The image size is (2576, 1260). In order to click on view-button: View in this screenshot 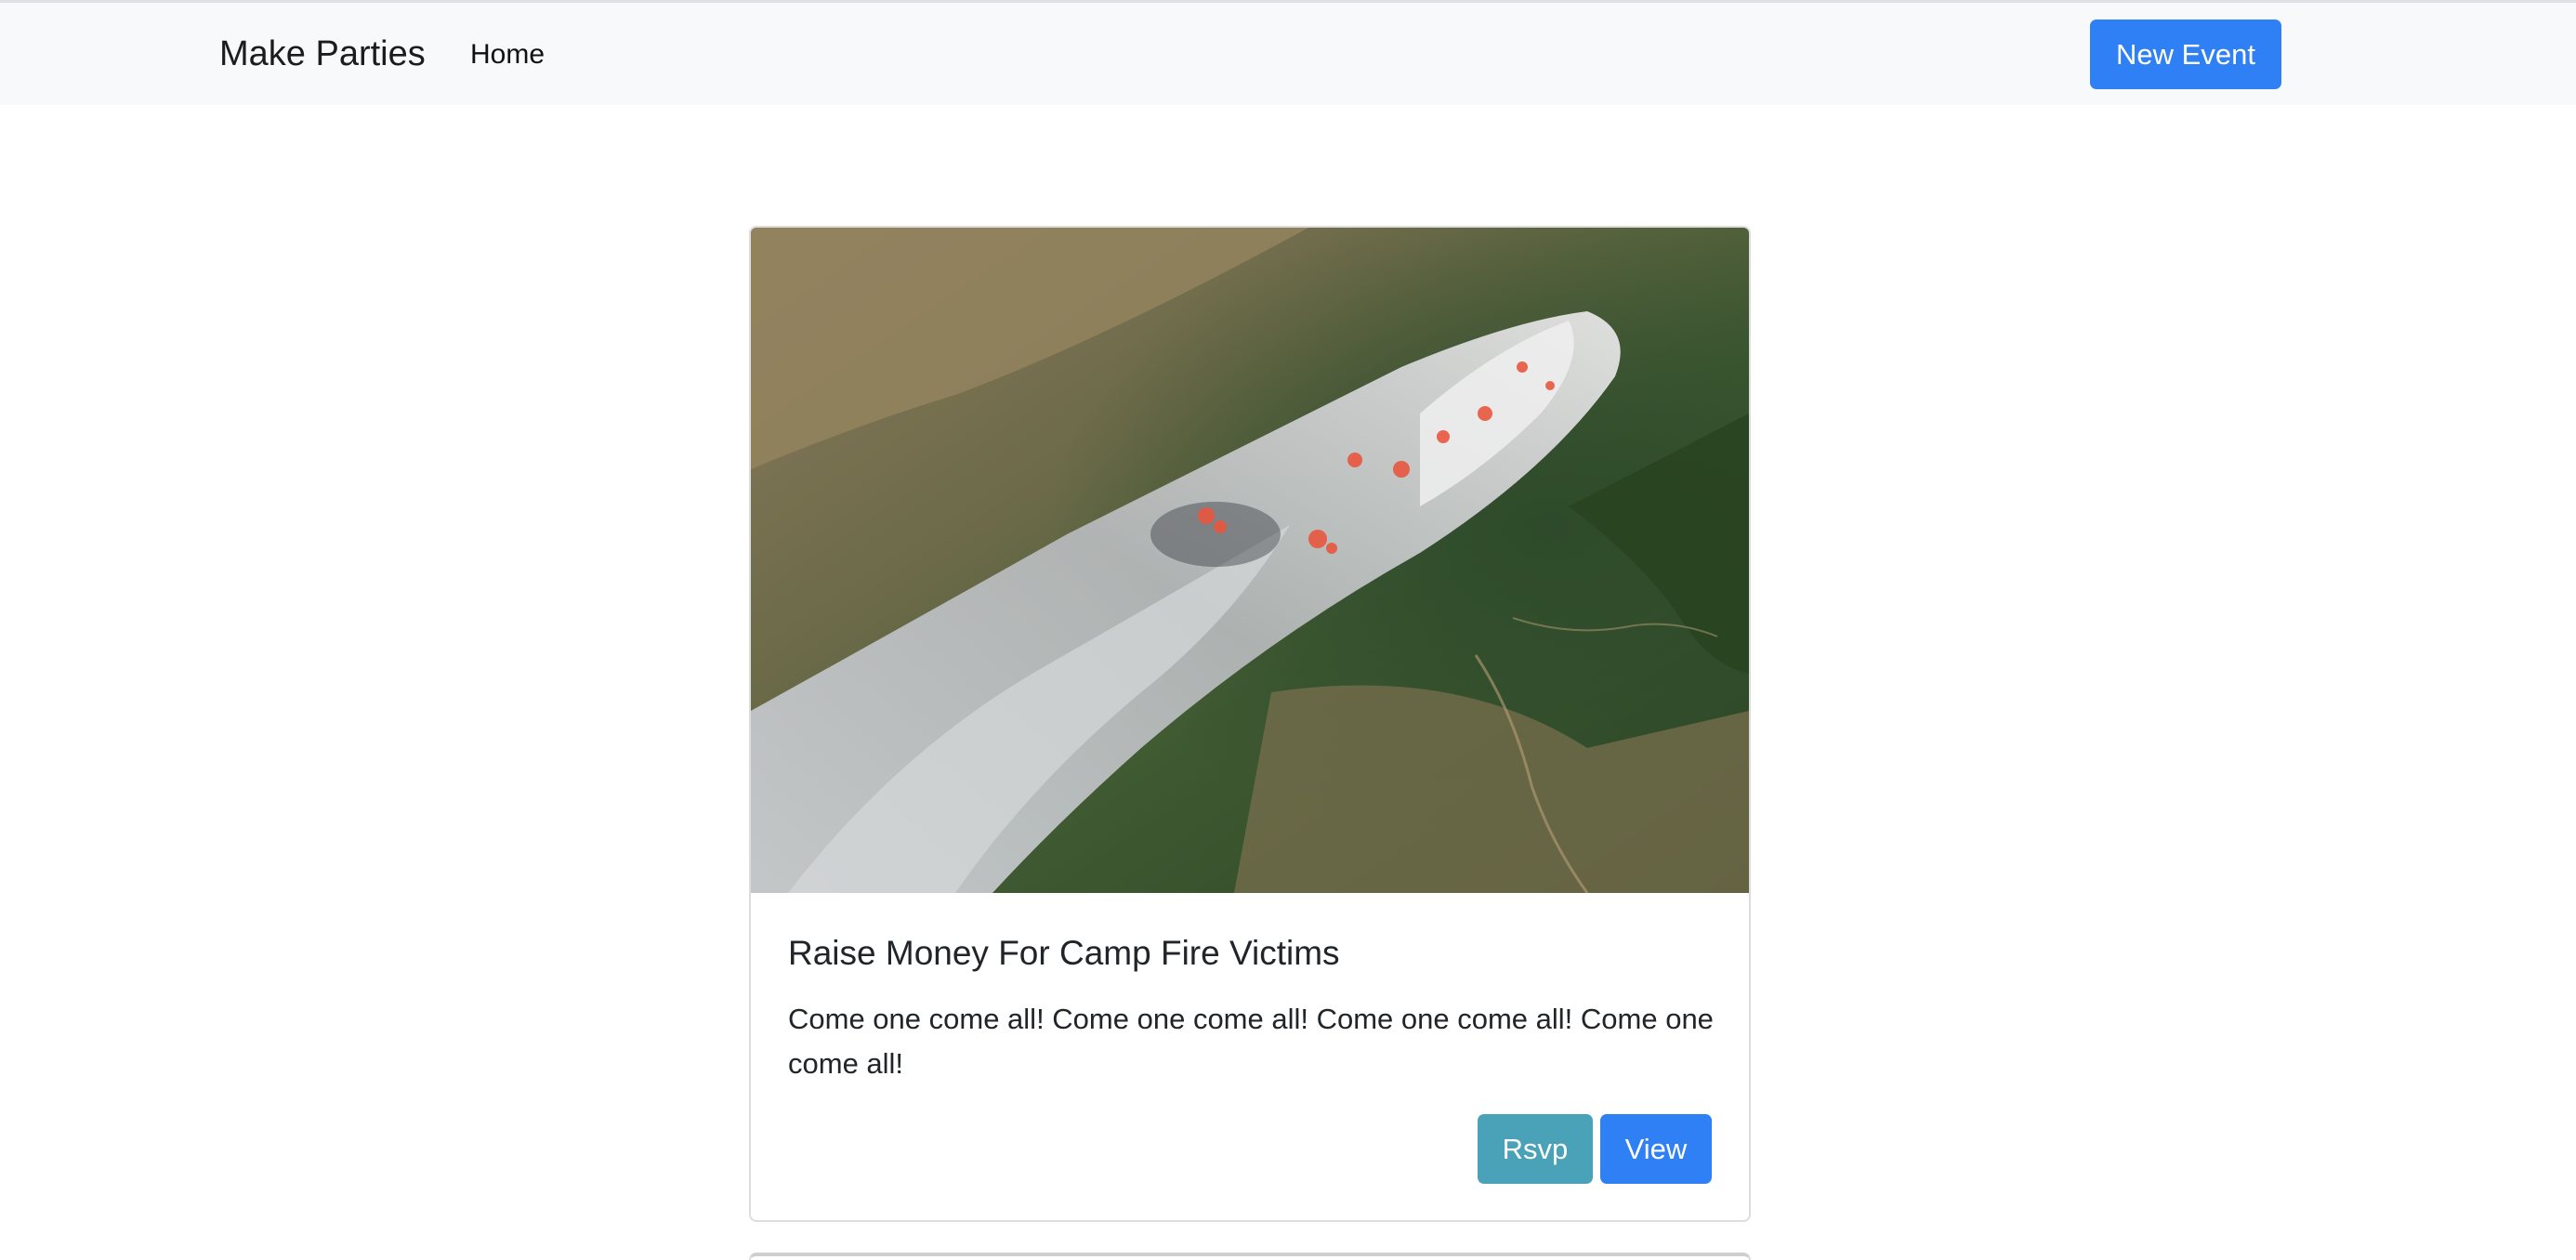, I will do `click(1656, 1149)`.